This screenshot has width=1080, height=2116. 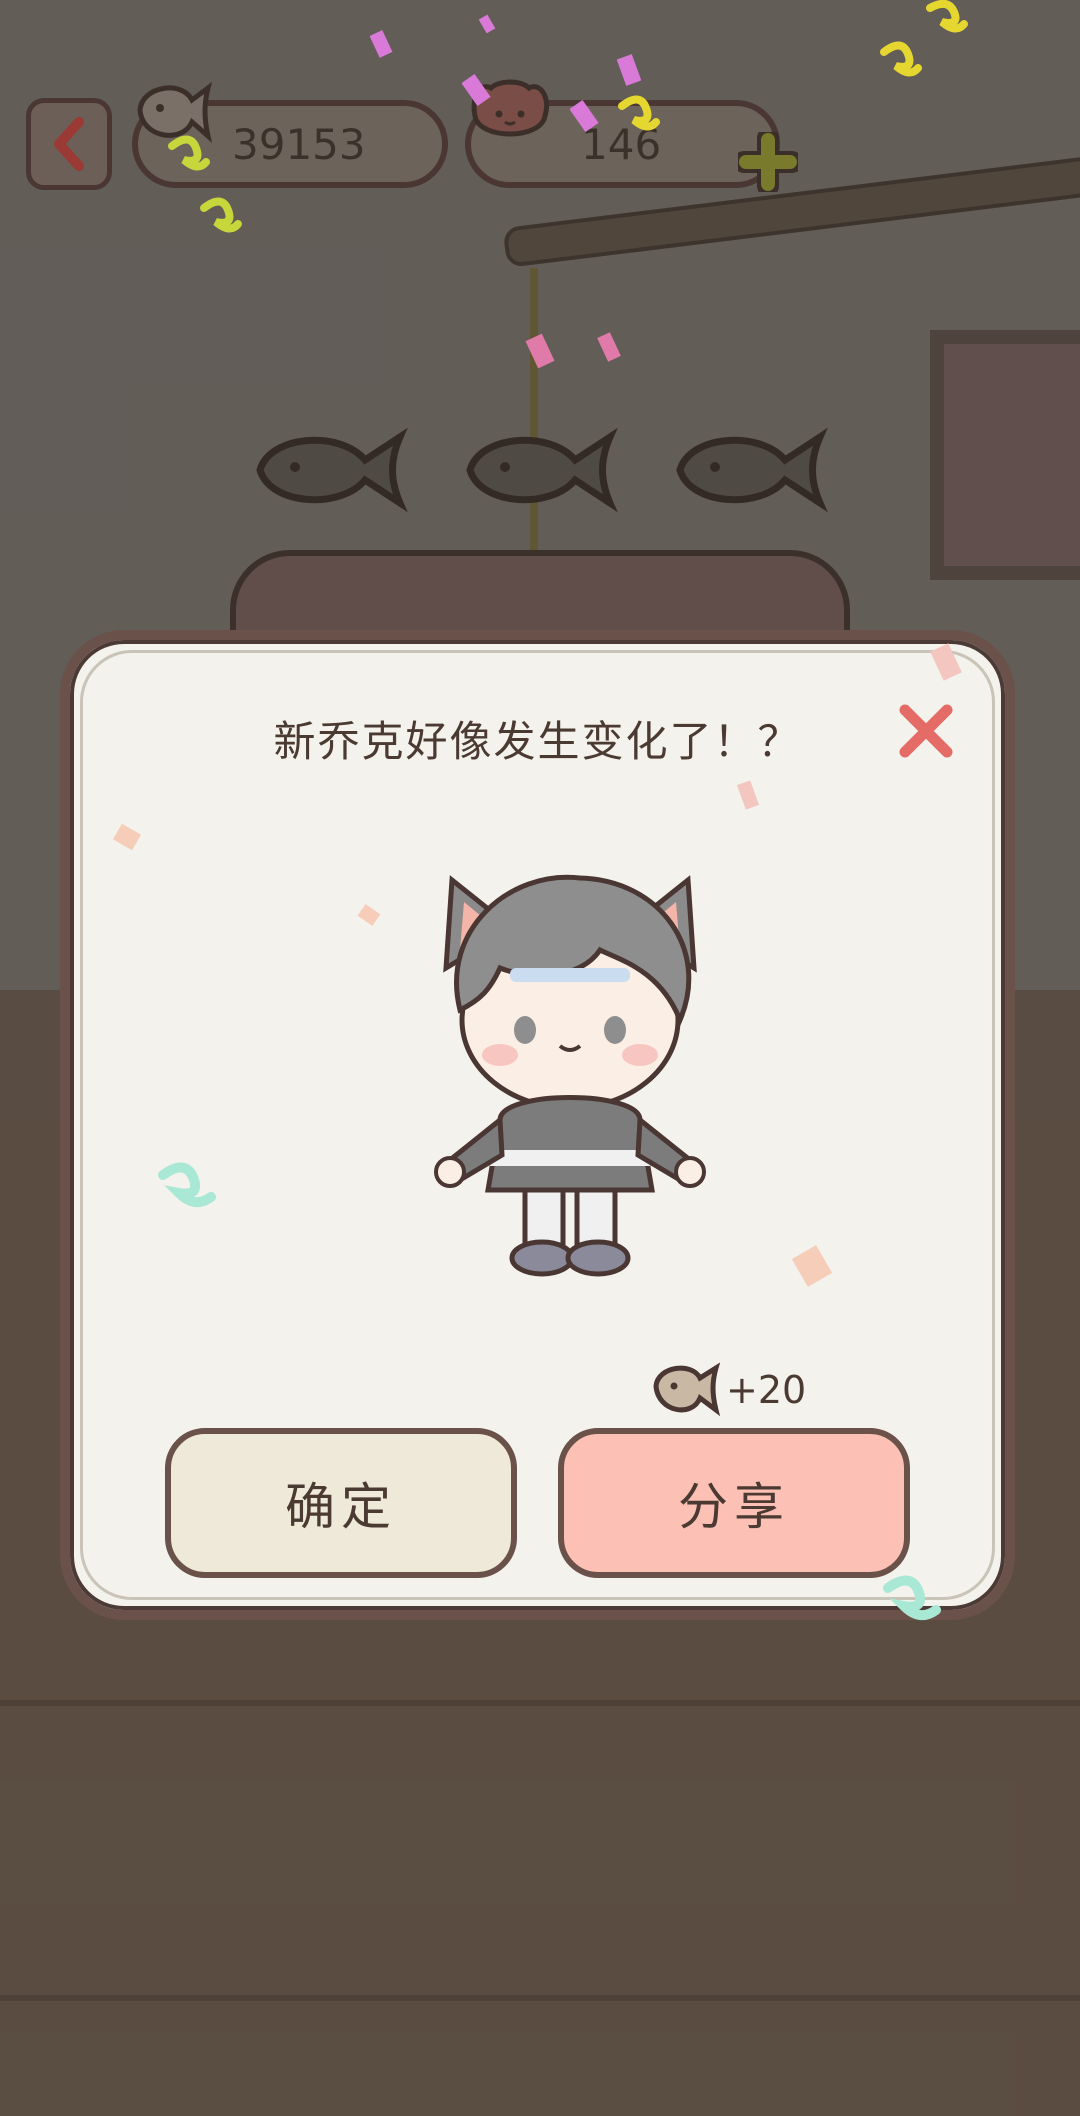 What do you see at coordinates (686, 1389) in the screenshot?
I see `fish-reward-icon` at bounding box center [686, 1389].